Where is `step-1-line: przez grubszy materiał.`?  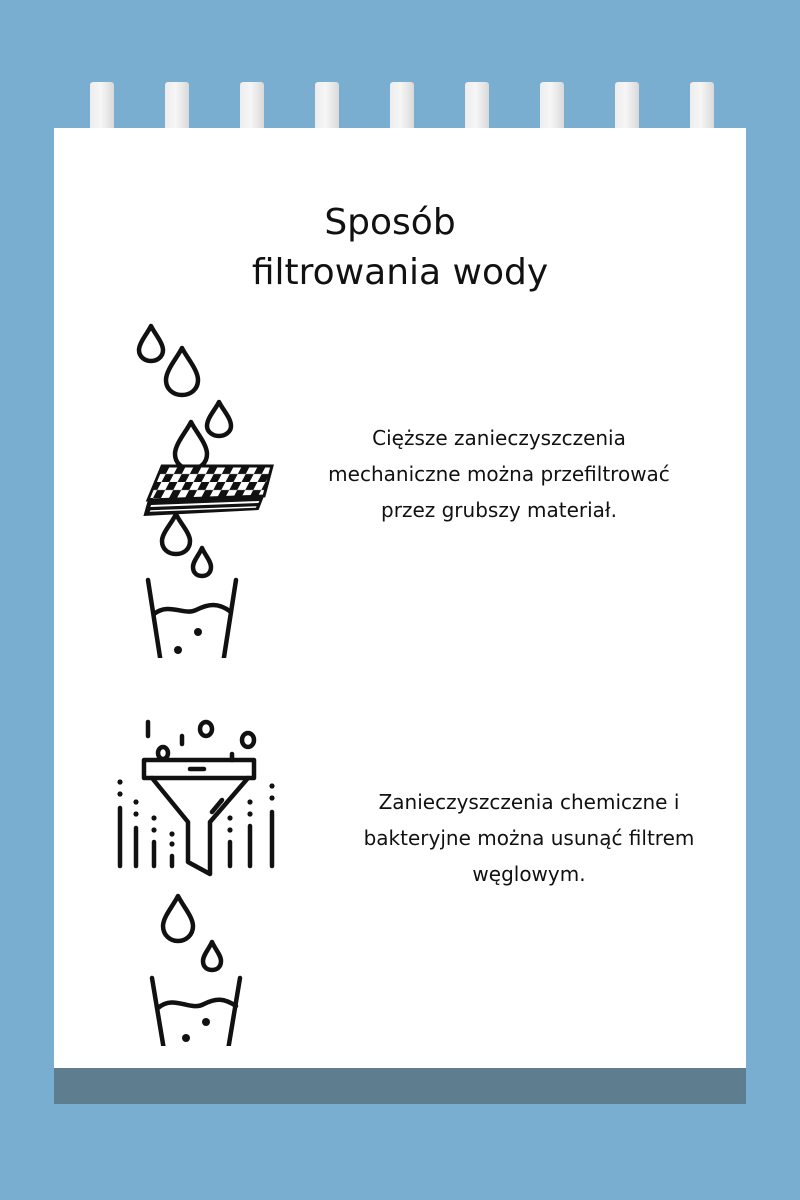
step-1-line: przez grubszy materiał. is located at coordinates (499, 510).